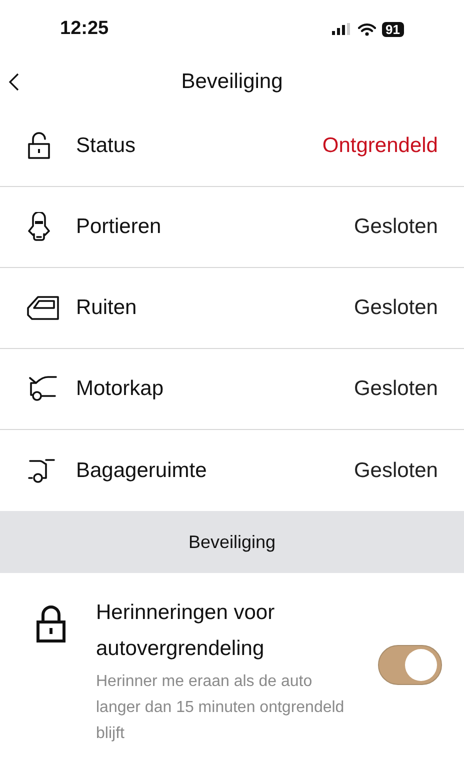  I want to click on signal-icon, so click(342, 29).